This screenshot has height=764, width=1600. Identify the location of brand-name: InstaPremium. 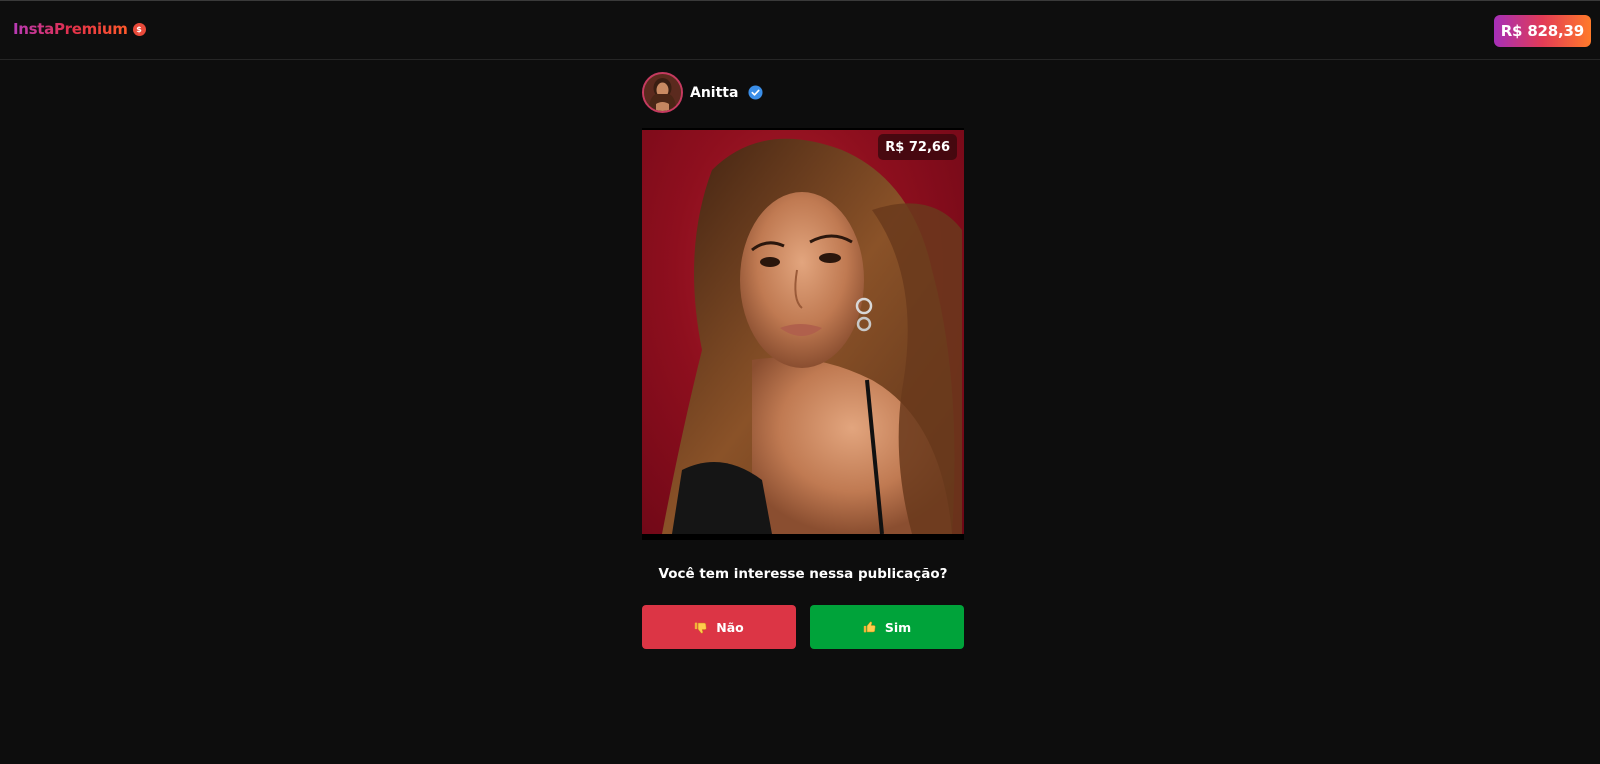
(70, 29).